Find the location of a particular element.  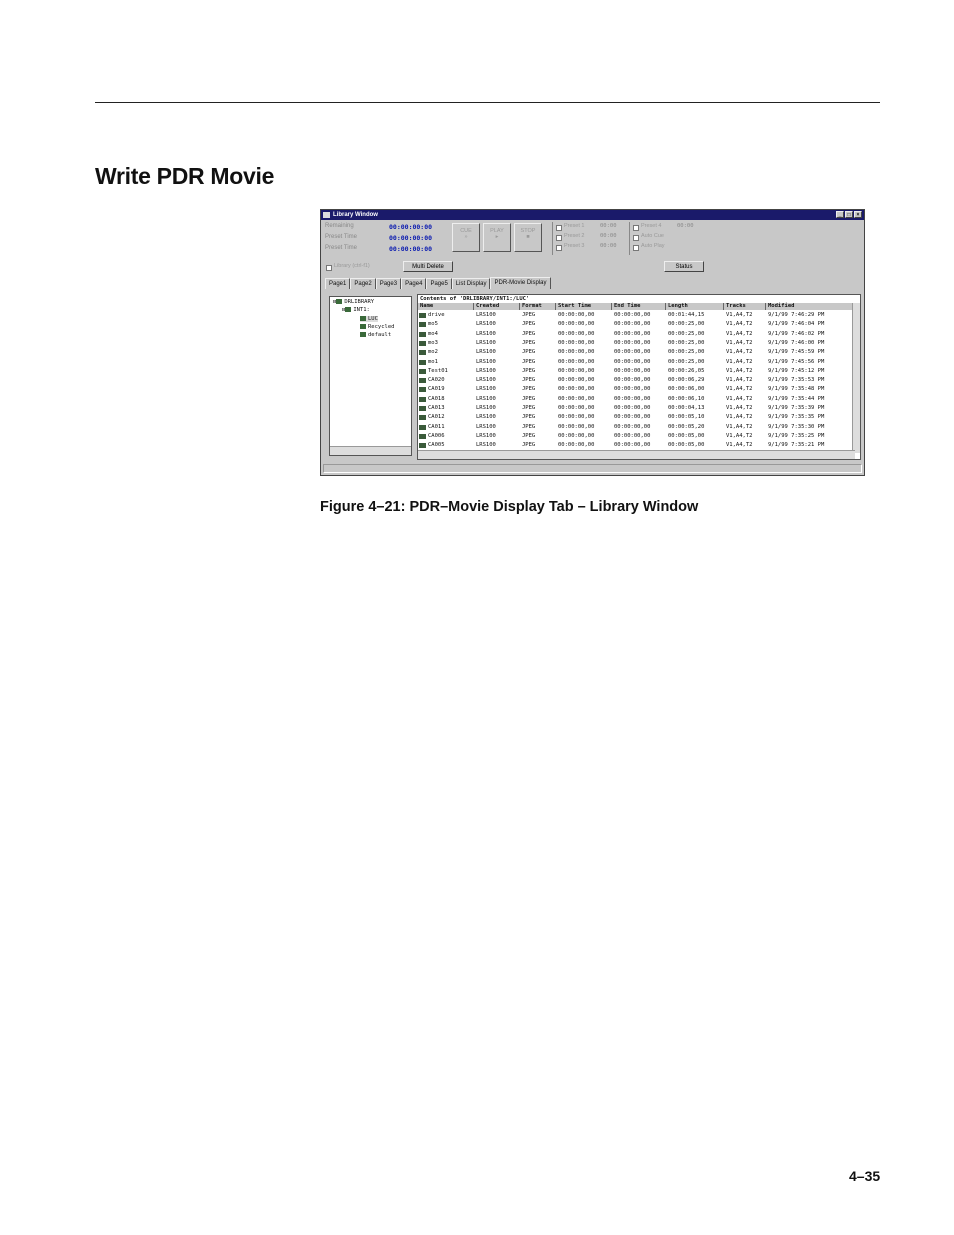

table-cell: 00:01:44,15 is located at coordinates (686, 315).